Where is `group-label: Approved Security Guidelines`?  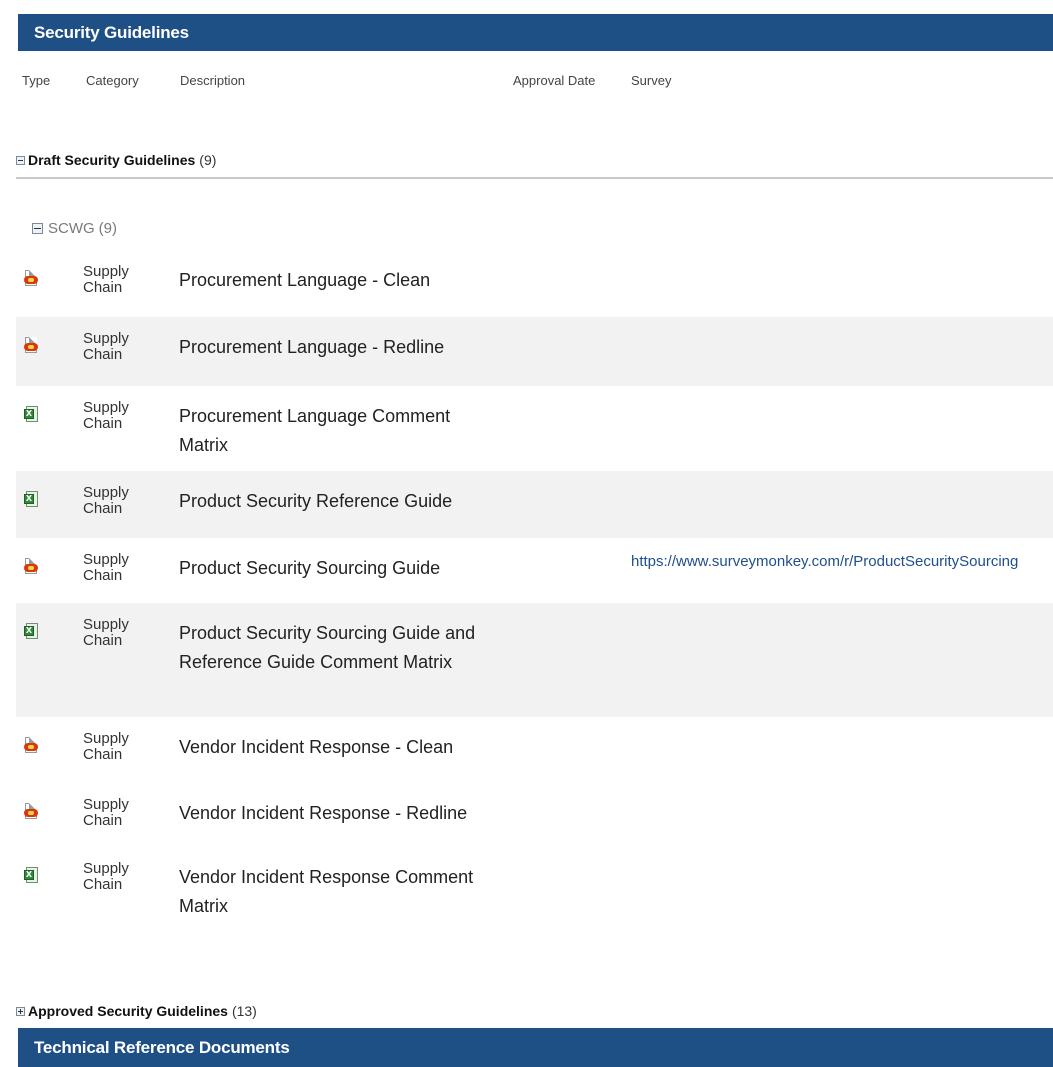 group-label: Approved Security Guidelines is located at coordinates (128, 1011).